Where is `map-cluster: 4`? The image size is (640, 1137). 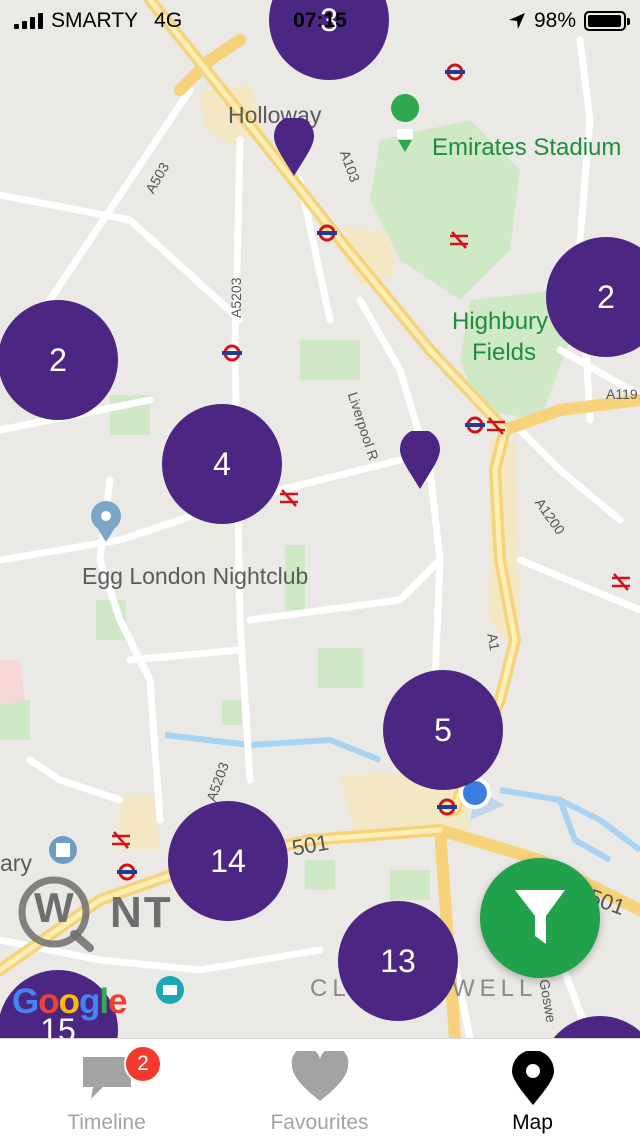
map-cluster: 4 is located at coordinates (222, 464).